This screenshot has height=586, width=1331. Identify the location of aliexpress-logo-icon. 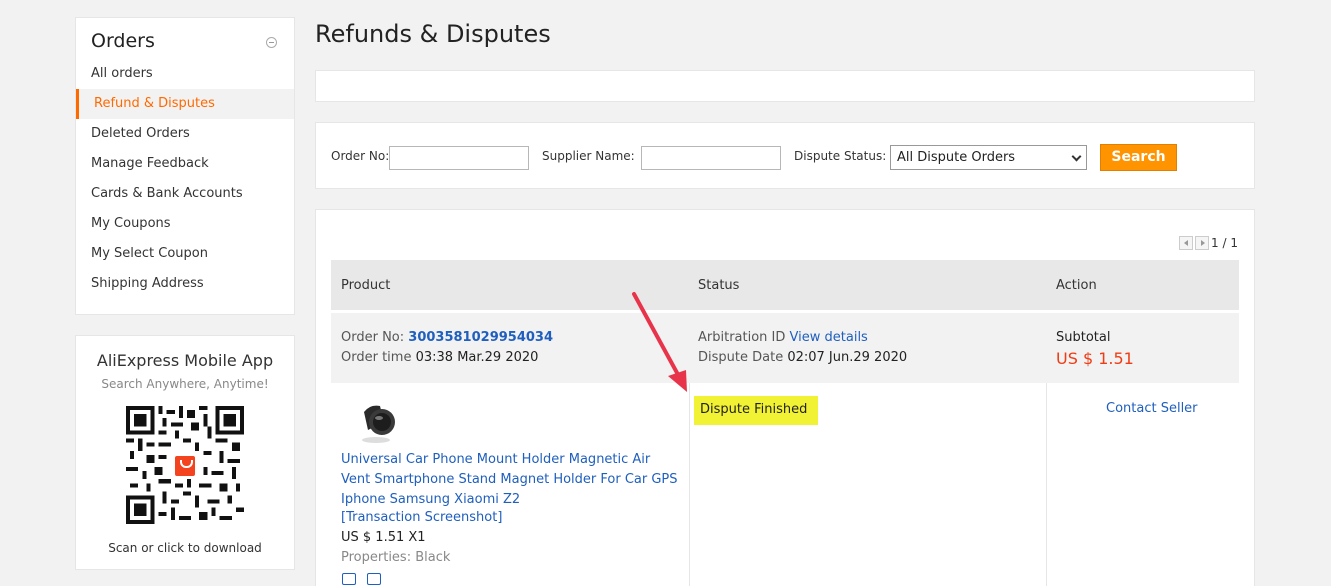
(185, 466).